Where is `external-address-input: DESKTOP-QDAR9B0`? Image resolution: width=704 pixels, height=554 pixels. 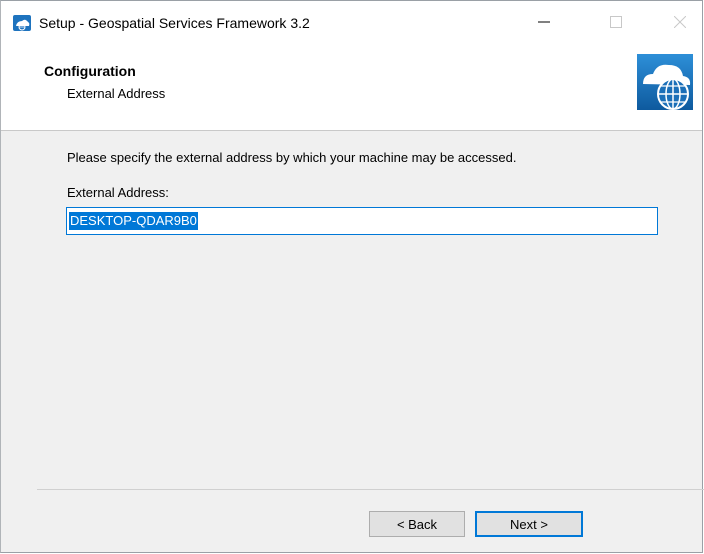 external-address-input: DESKTOP-QDAR9B0 is located at coordinates (362, 221).